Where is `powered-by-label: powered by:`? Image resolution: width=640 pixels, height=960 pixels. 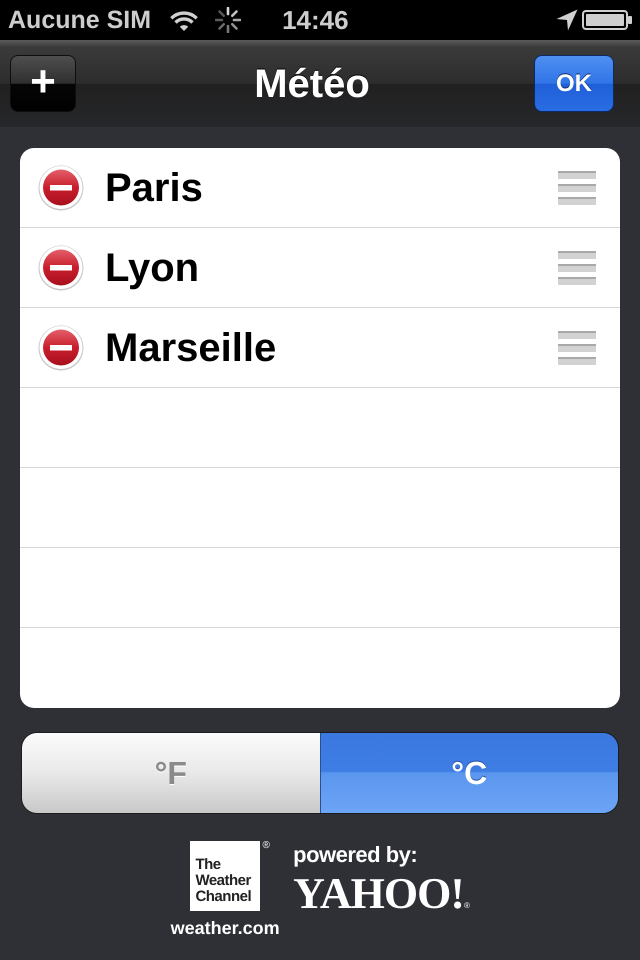
powered-by-label: powered by: is located at coordinates (355, 855).